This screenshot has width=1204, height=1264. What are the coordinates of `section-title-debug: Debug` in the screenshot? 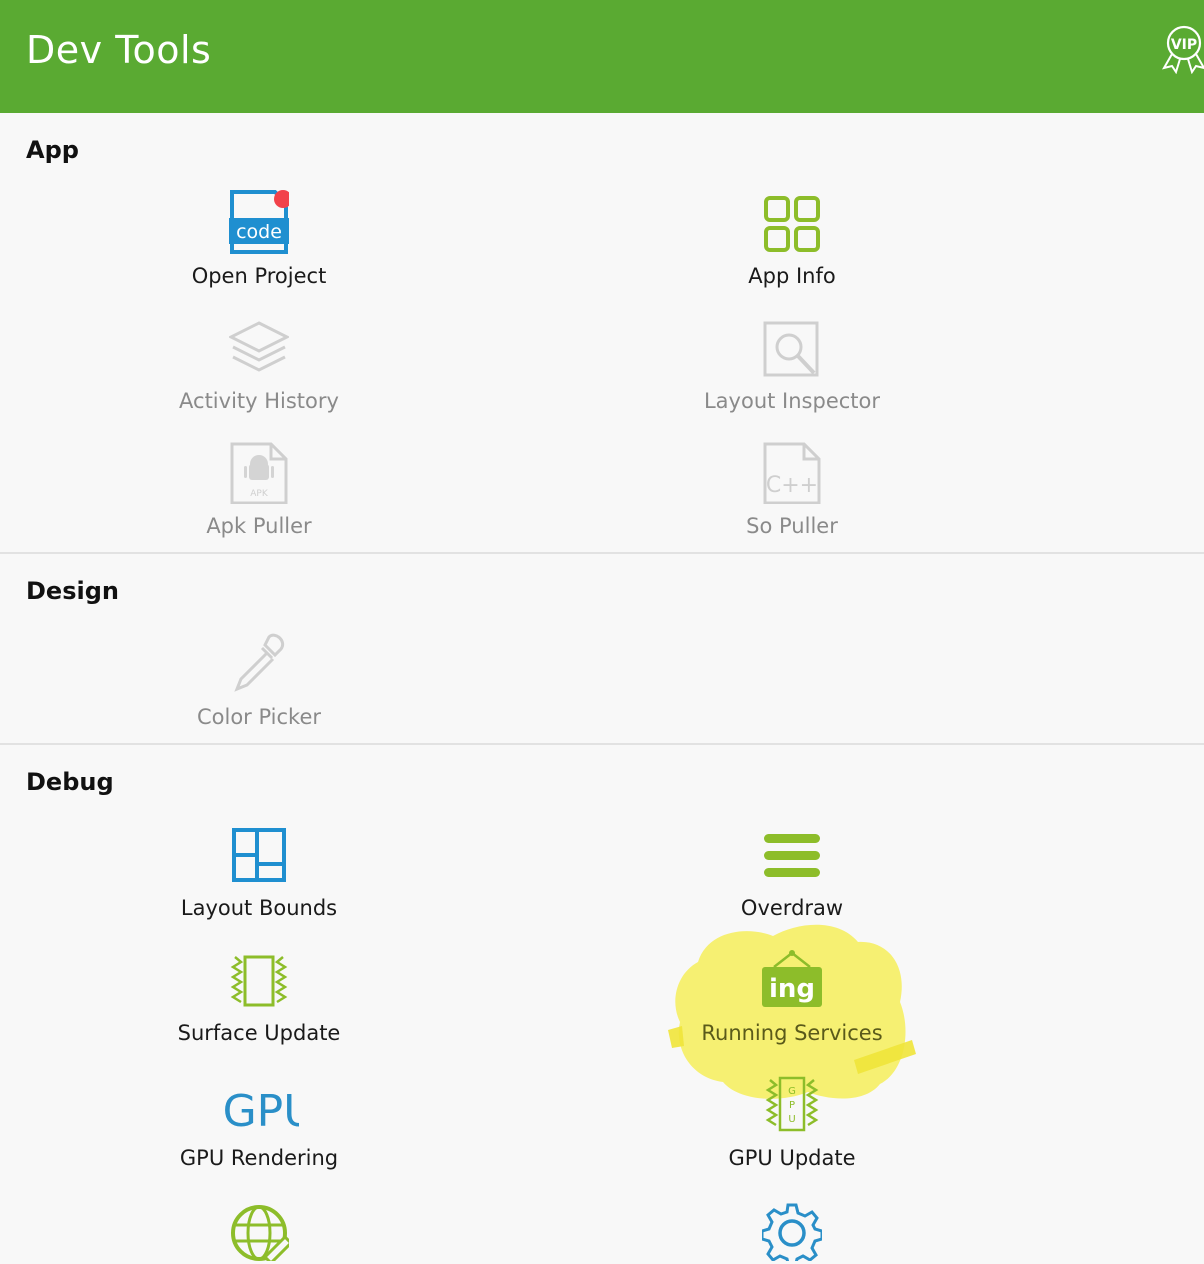 It's located at (70, 782).